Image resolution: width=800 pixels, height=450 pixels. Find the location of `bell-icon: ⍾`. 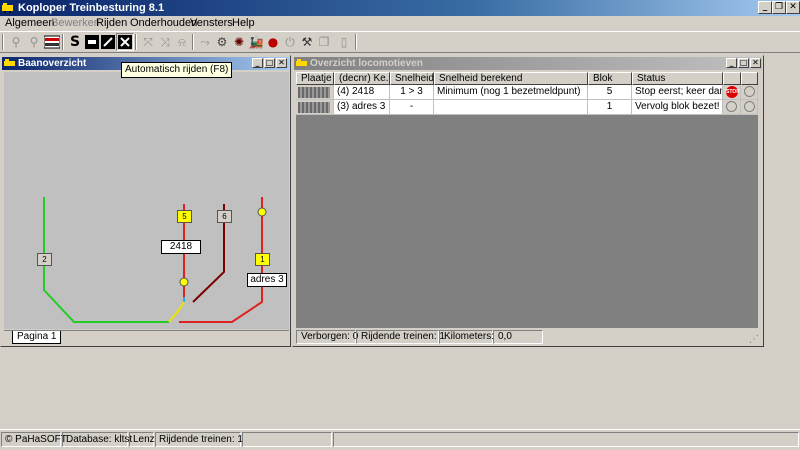

bell-icon: ⍾ is located at coordinates (182, 42).